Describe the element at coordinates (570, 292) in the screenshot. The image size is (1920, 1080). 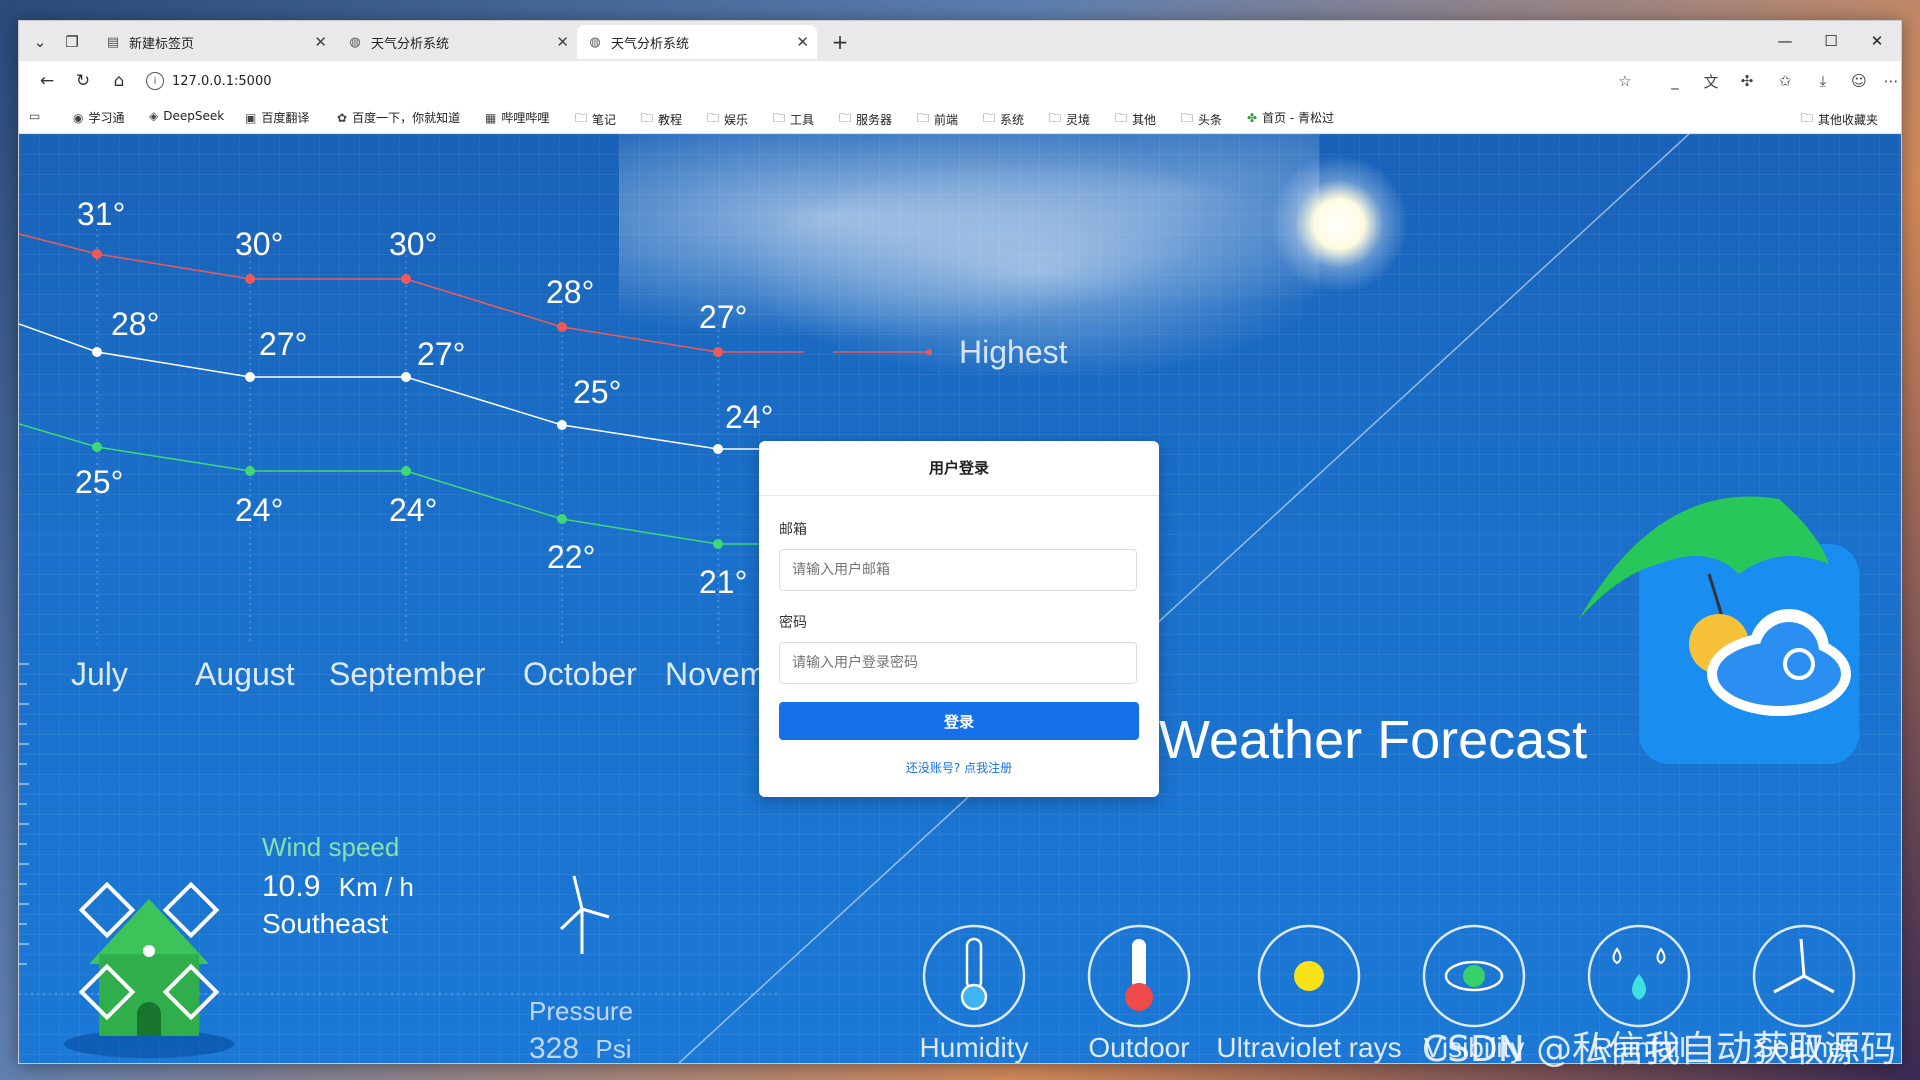
I see `high-temp-label: 28°` at that location.